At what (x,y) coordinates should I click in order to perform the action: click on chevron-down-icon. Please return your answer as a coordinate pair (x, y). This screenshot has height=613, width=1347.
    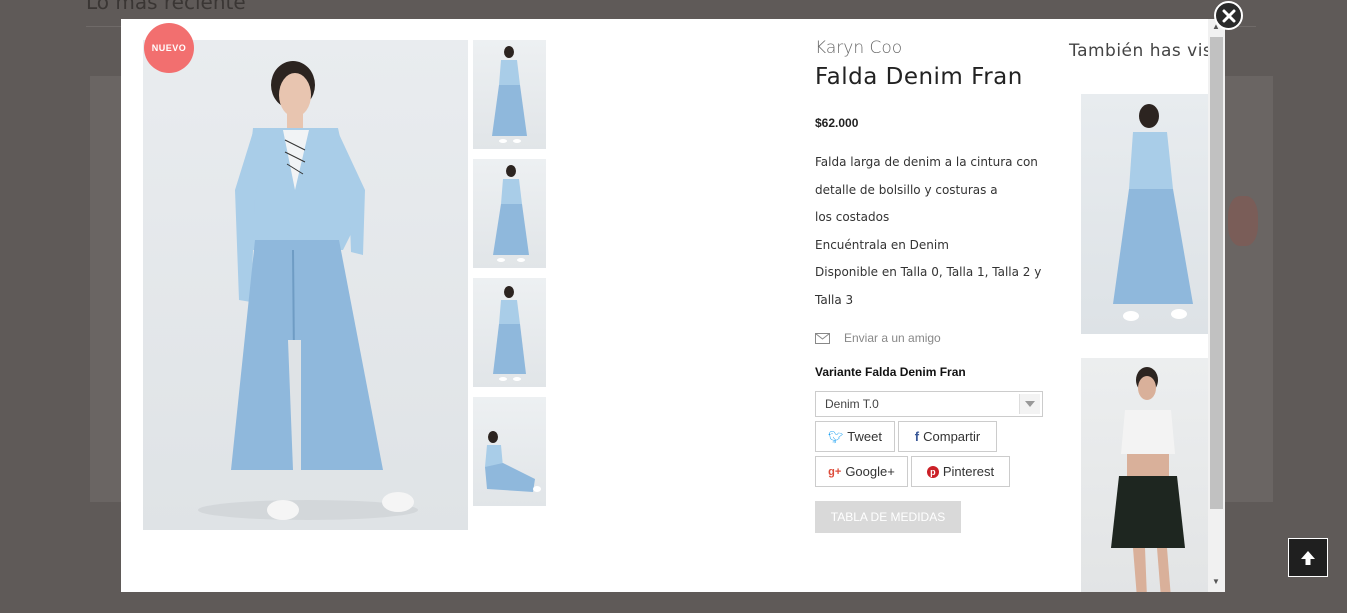
    Looking at the image, I should click on (1029, 404).